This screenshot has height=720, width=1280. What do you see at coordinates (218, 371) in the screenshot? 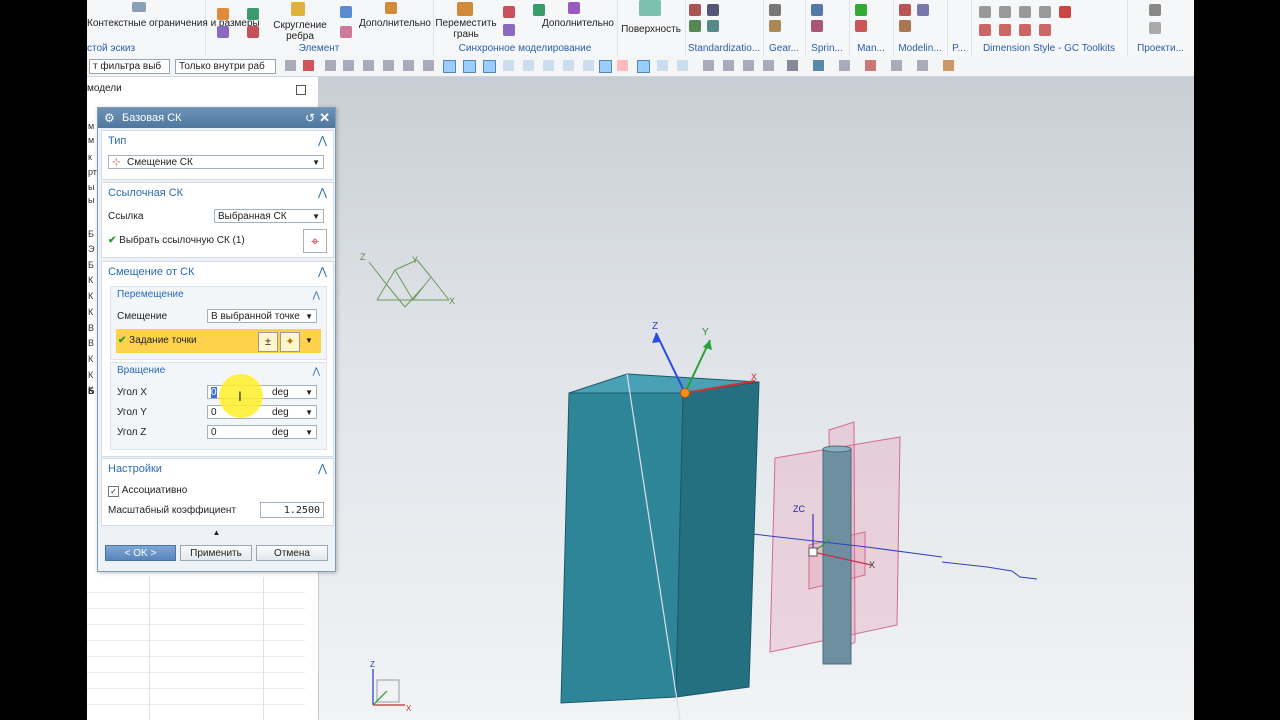
I see `subsection-header: Вращение ⋀` at bounding box center [218, 371].